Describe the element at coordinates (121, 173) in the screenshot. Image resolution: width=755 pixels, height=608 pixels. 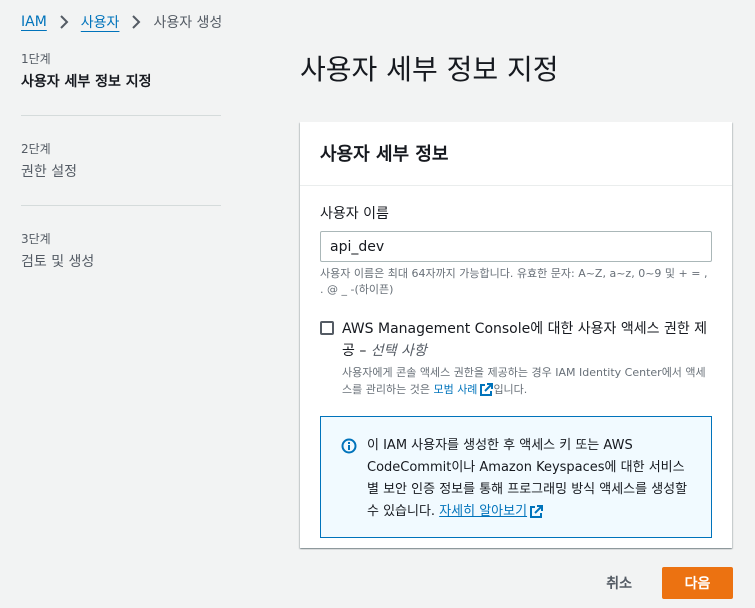
I see `wizard-step-2: 2단계 권한 설정` at that location.